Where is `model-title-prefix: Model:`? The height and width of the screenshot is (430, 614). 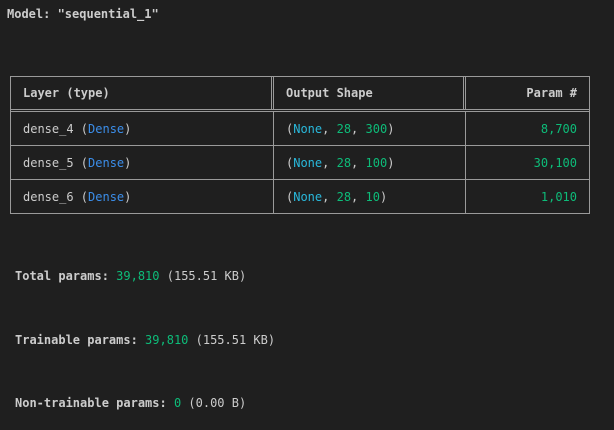
model-title-prefix: Model: is located at coordinates (32, 14).